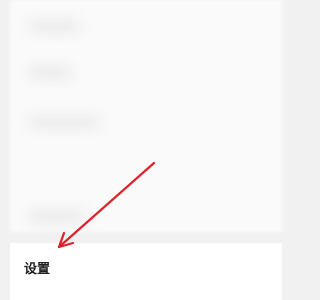 This screenshot has height=300, width=320. I want to click on settings-label: 设置, so click(37, 269).